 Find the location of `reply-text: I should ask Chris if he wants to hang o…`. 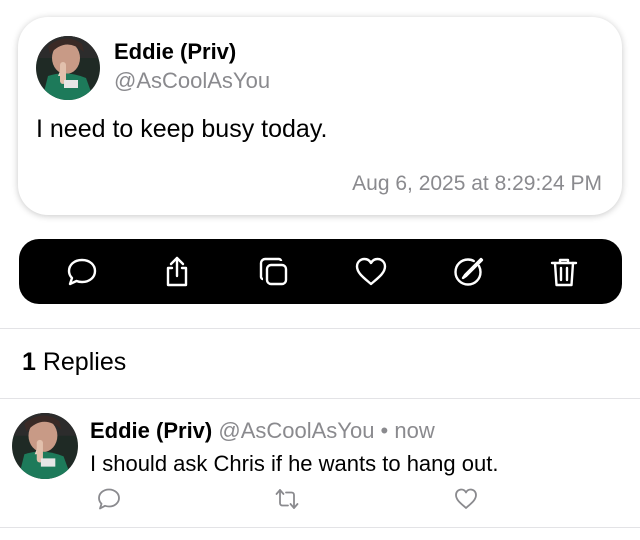

reply-text: I should ask Chris if he wants to hang o… is located at coordinates (294, 463).